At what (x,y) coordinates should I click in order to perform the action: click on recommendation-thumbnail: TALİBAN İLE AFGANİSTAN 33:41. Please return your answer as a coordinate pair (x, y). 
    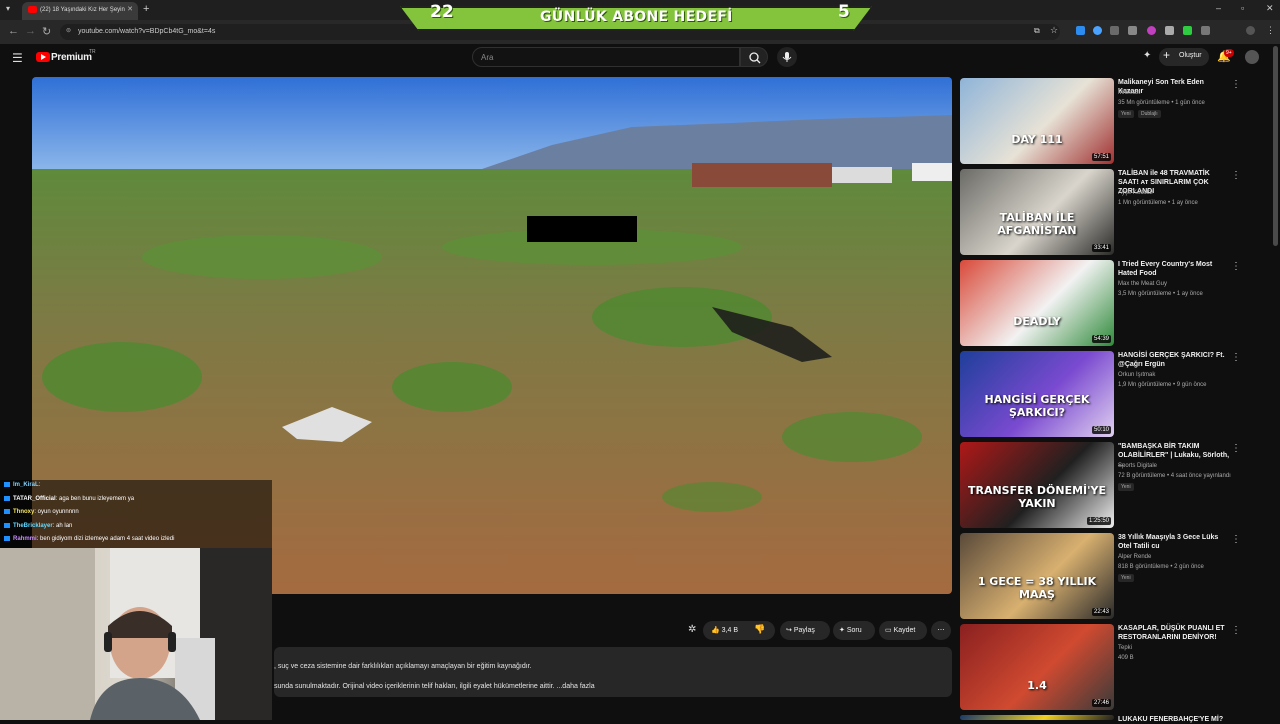
    Looking at the image, I should click on (1037, 212).